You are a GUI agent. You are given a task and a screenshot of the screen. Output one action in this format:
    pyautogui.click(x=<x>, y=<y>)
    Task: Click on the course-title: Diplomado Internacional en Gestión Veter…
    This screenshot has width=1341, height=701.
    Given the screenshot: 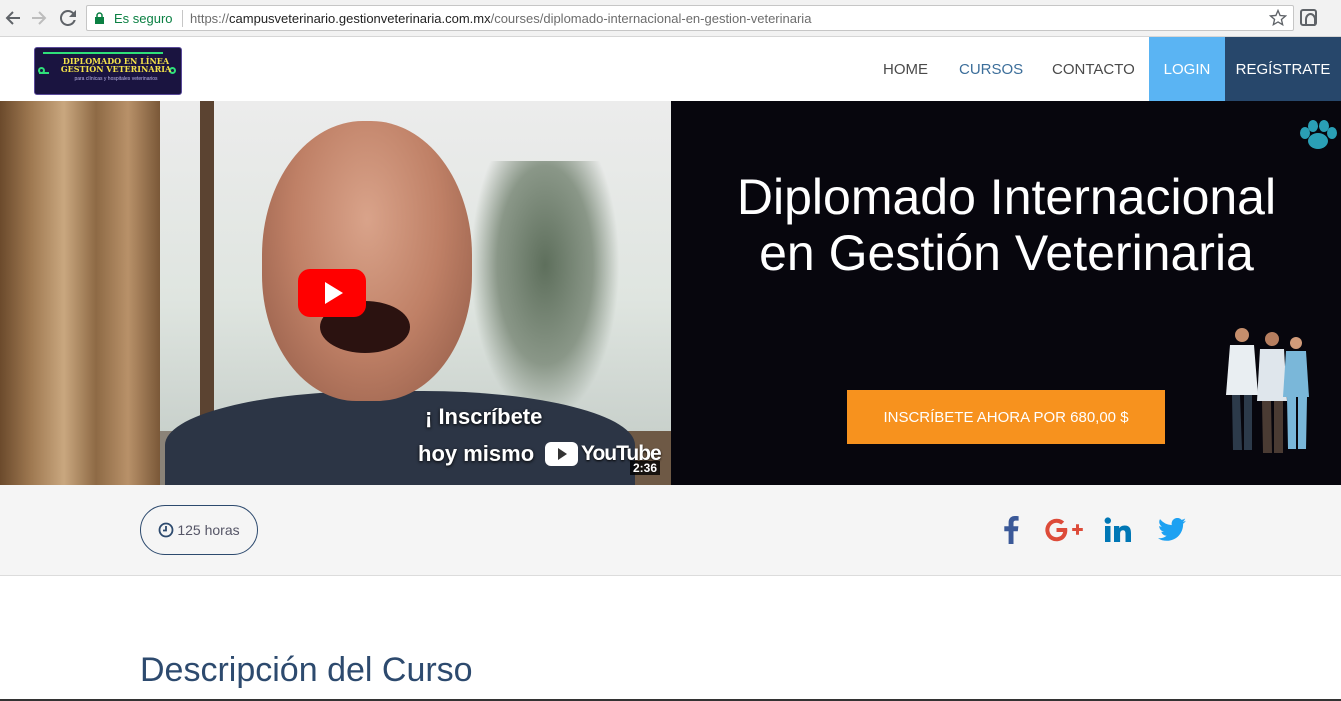 What is the action you would take?
    pyautogui.click(x=1006, y=225)
    